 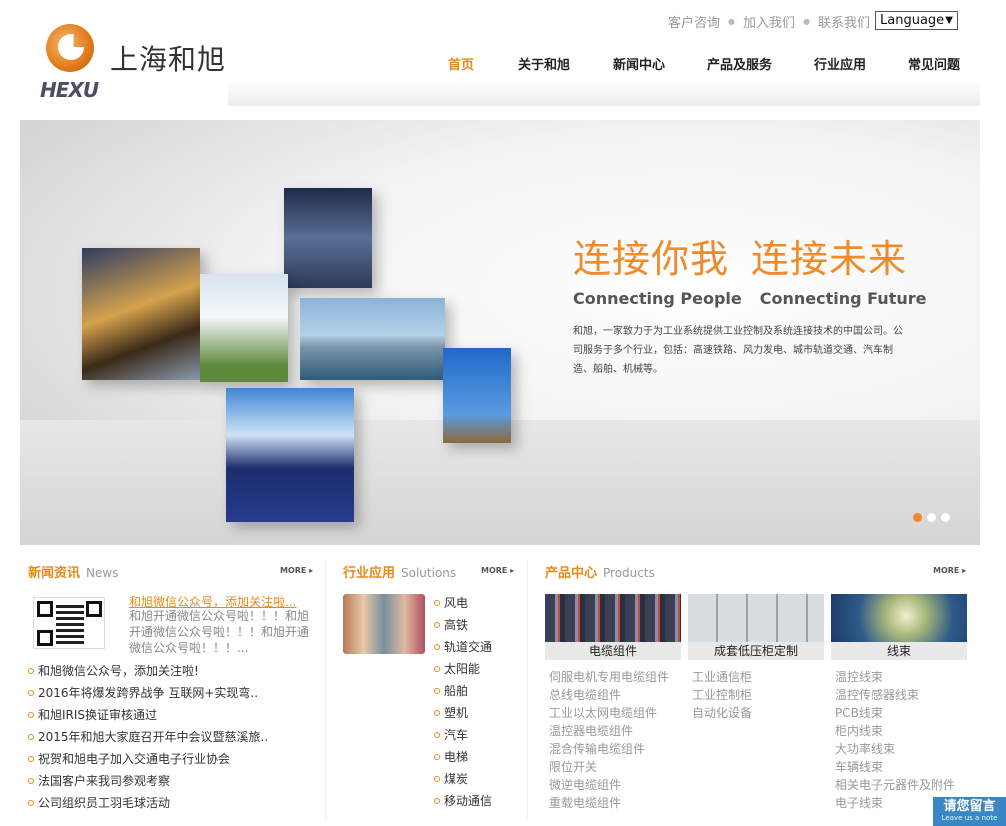 I want to click on photo-cube-ship, so click(x=372, y=339).